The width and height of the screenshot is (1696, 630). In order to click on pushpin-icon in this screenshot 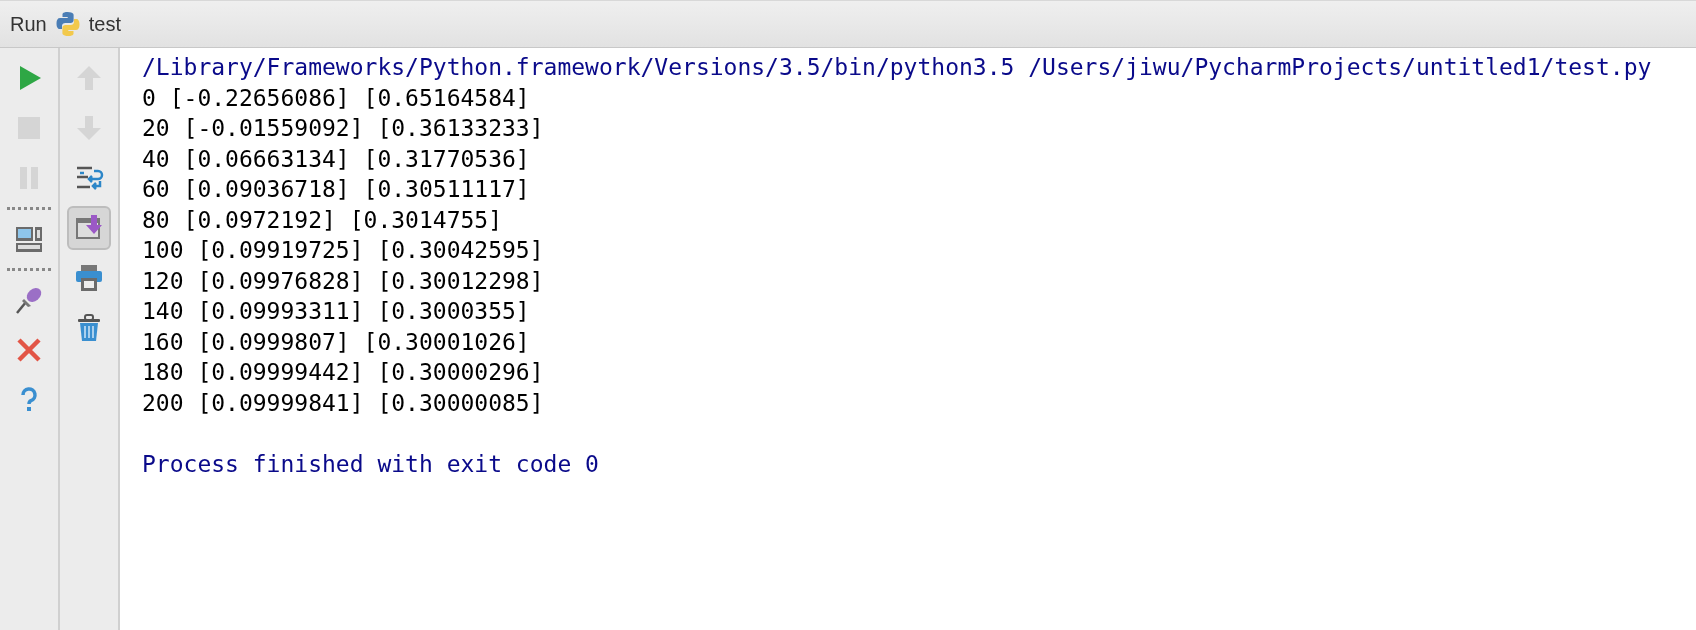, I will do `click(29, 300)`.